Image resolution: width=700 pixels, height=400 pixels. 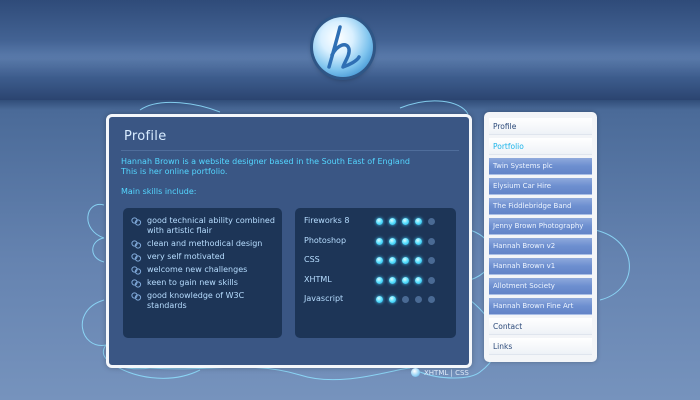 What do you see at coordinates (540, 286) in the screenshot?
I see `sidebar-item-allotment-society: Allotment Society` at bounding box center [540, 286].